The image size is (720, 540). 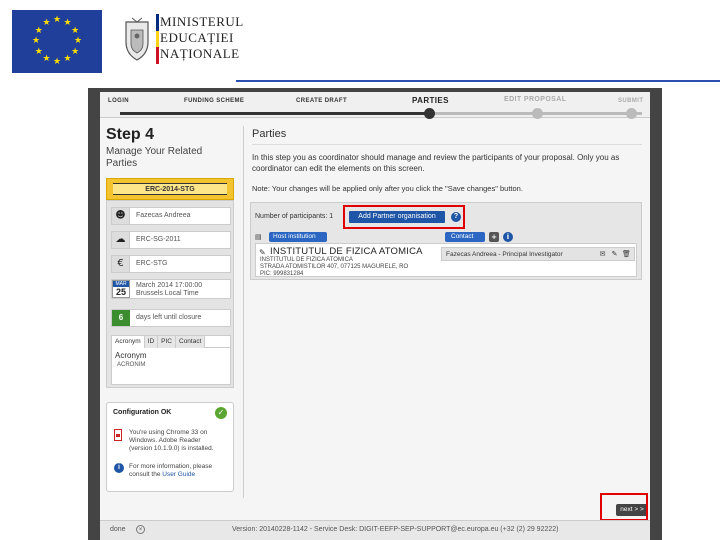 I want to click on email-icon: ✉, so click(x=602, y=254).